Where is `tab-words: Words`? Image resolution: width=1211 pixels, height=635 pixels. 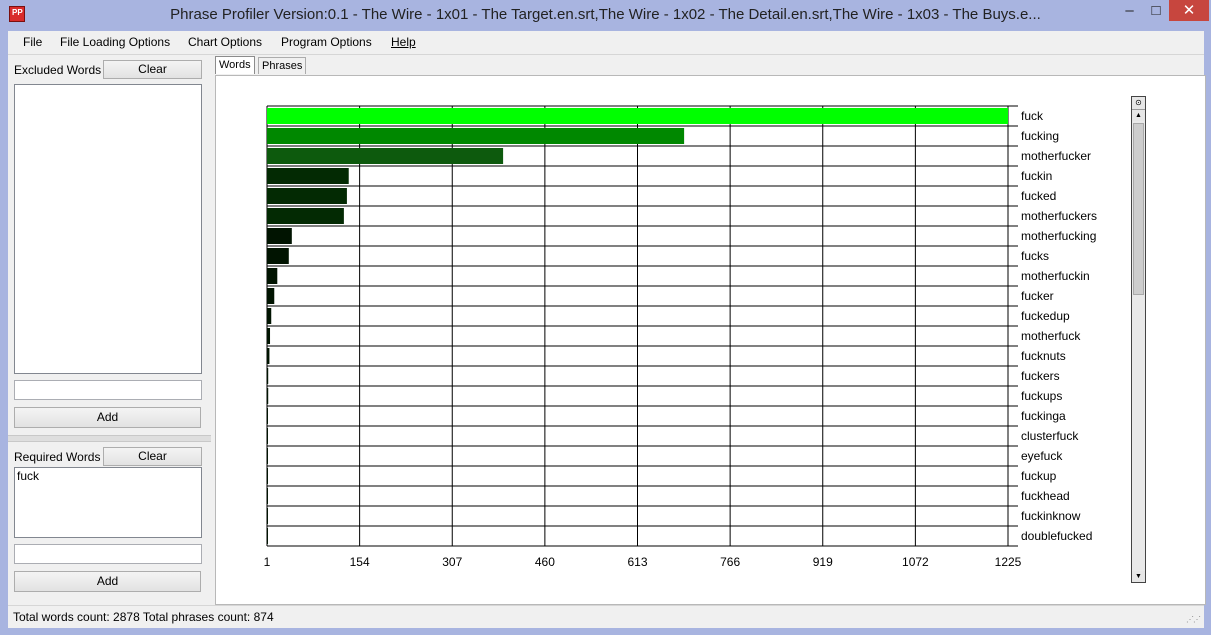
tab-words: Words is located at coordinates (235, 65).